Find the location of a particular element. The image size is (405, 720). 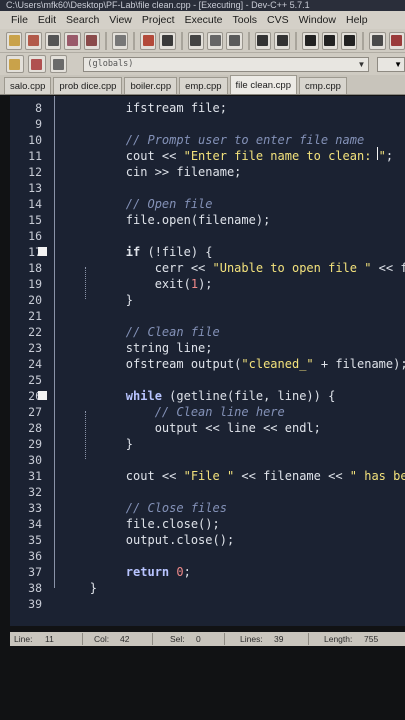

code-text: // Prompt user to enter file name is located at coordinates (216, 140).